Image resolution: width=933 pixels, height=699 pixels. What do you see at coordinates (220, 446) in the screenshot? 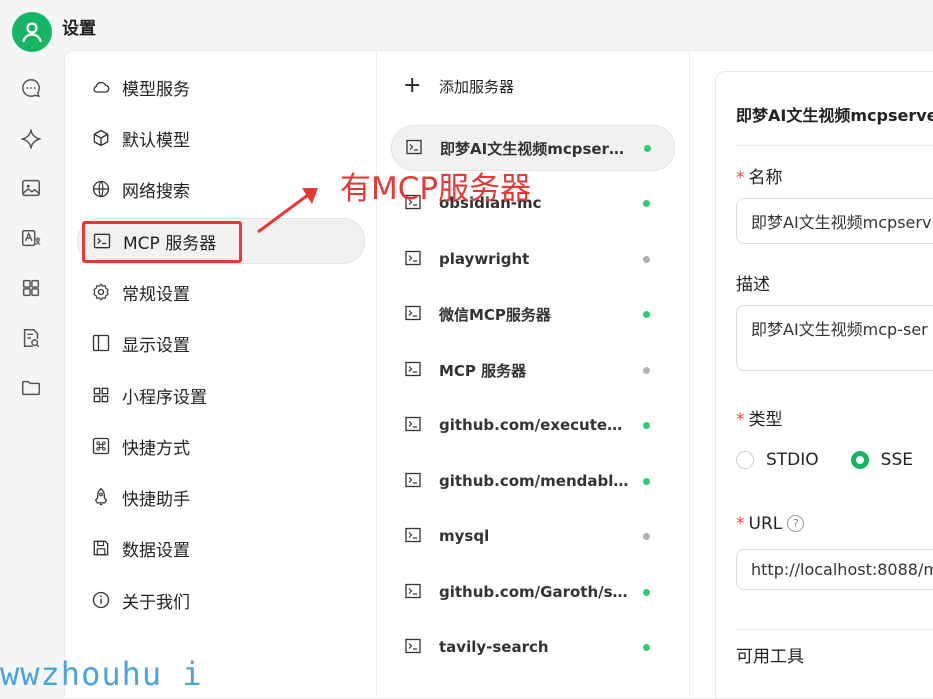
I see `menu-item-shortcuts: 快捷方式` at bounding box center [220, 446].